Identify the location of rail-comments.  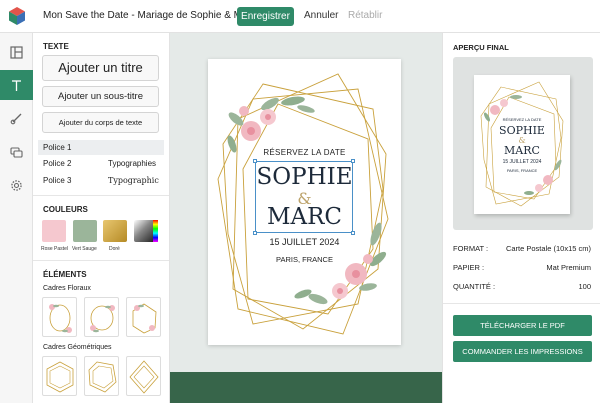
(16, 152).